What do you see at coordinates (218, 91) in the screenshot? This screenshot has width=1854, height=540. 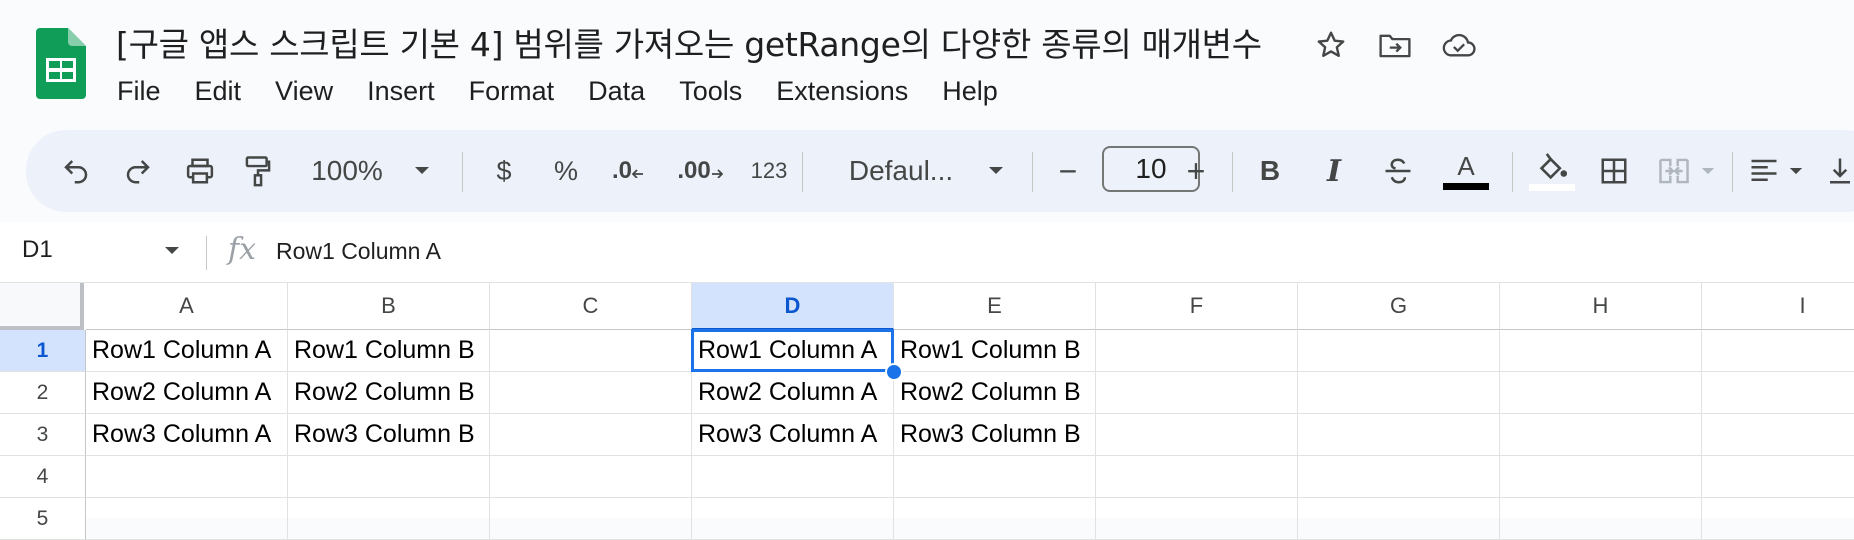 I see `menu-edit: Edit` at bounding box center [218, 91].